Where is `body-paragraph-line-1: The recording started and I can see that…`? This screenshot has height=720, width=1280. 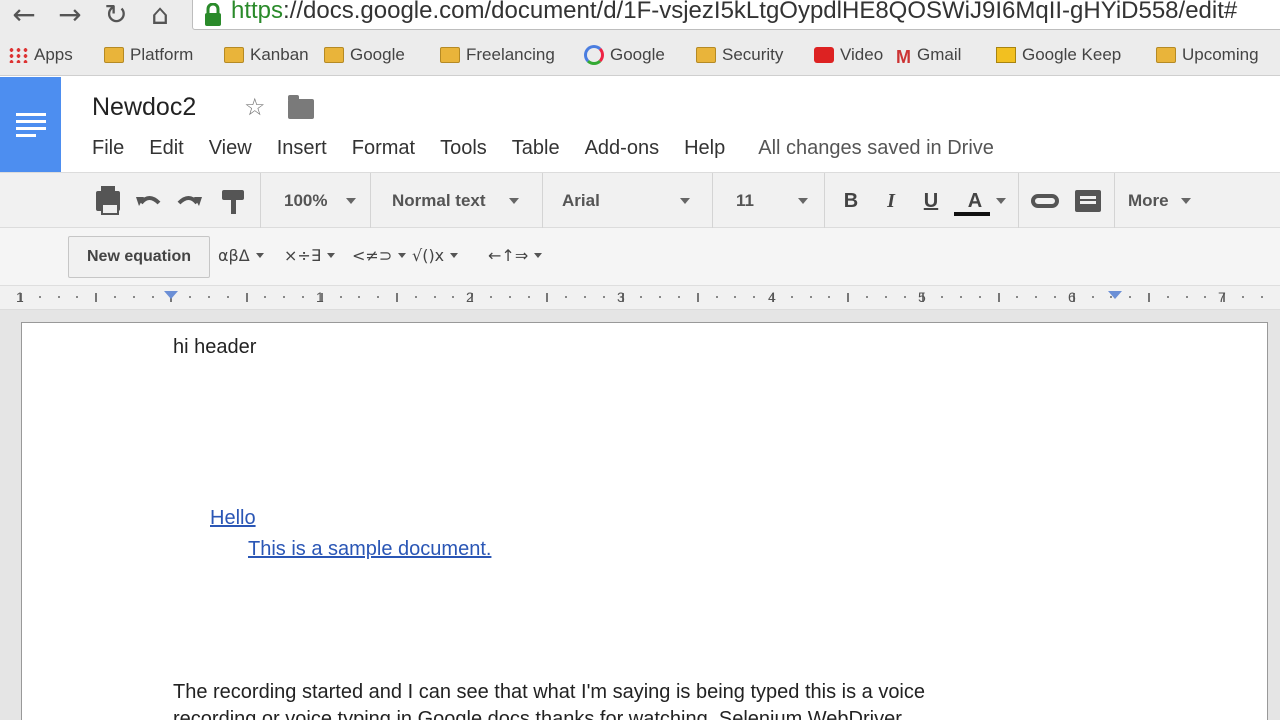 body-paragraph-line-1: The recording started and I can see that… is located at coordinates (549, 692).